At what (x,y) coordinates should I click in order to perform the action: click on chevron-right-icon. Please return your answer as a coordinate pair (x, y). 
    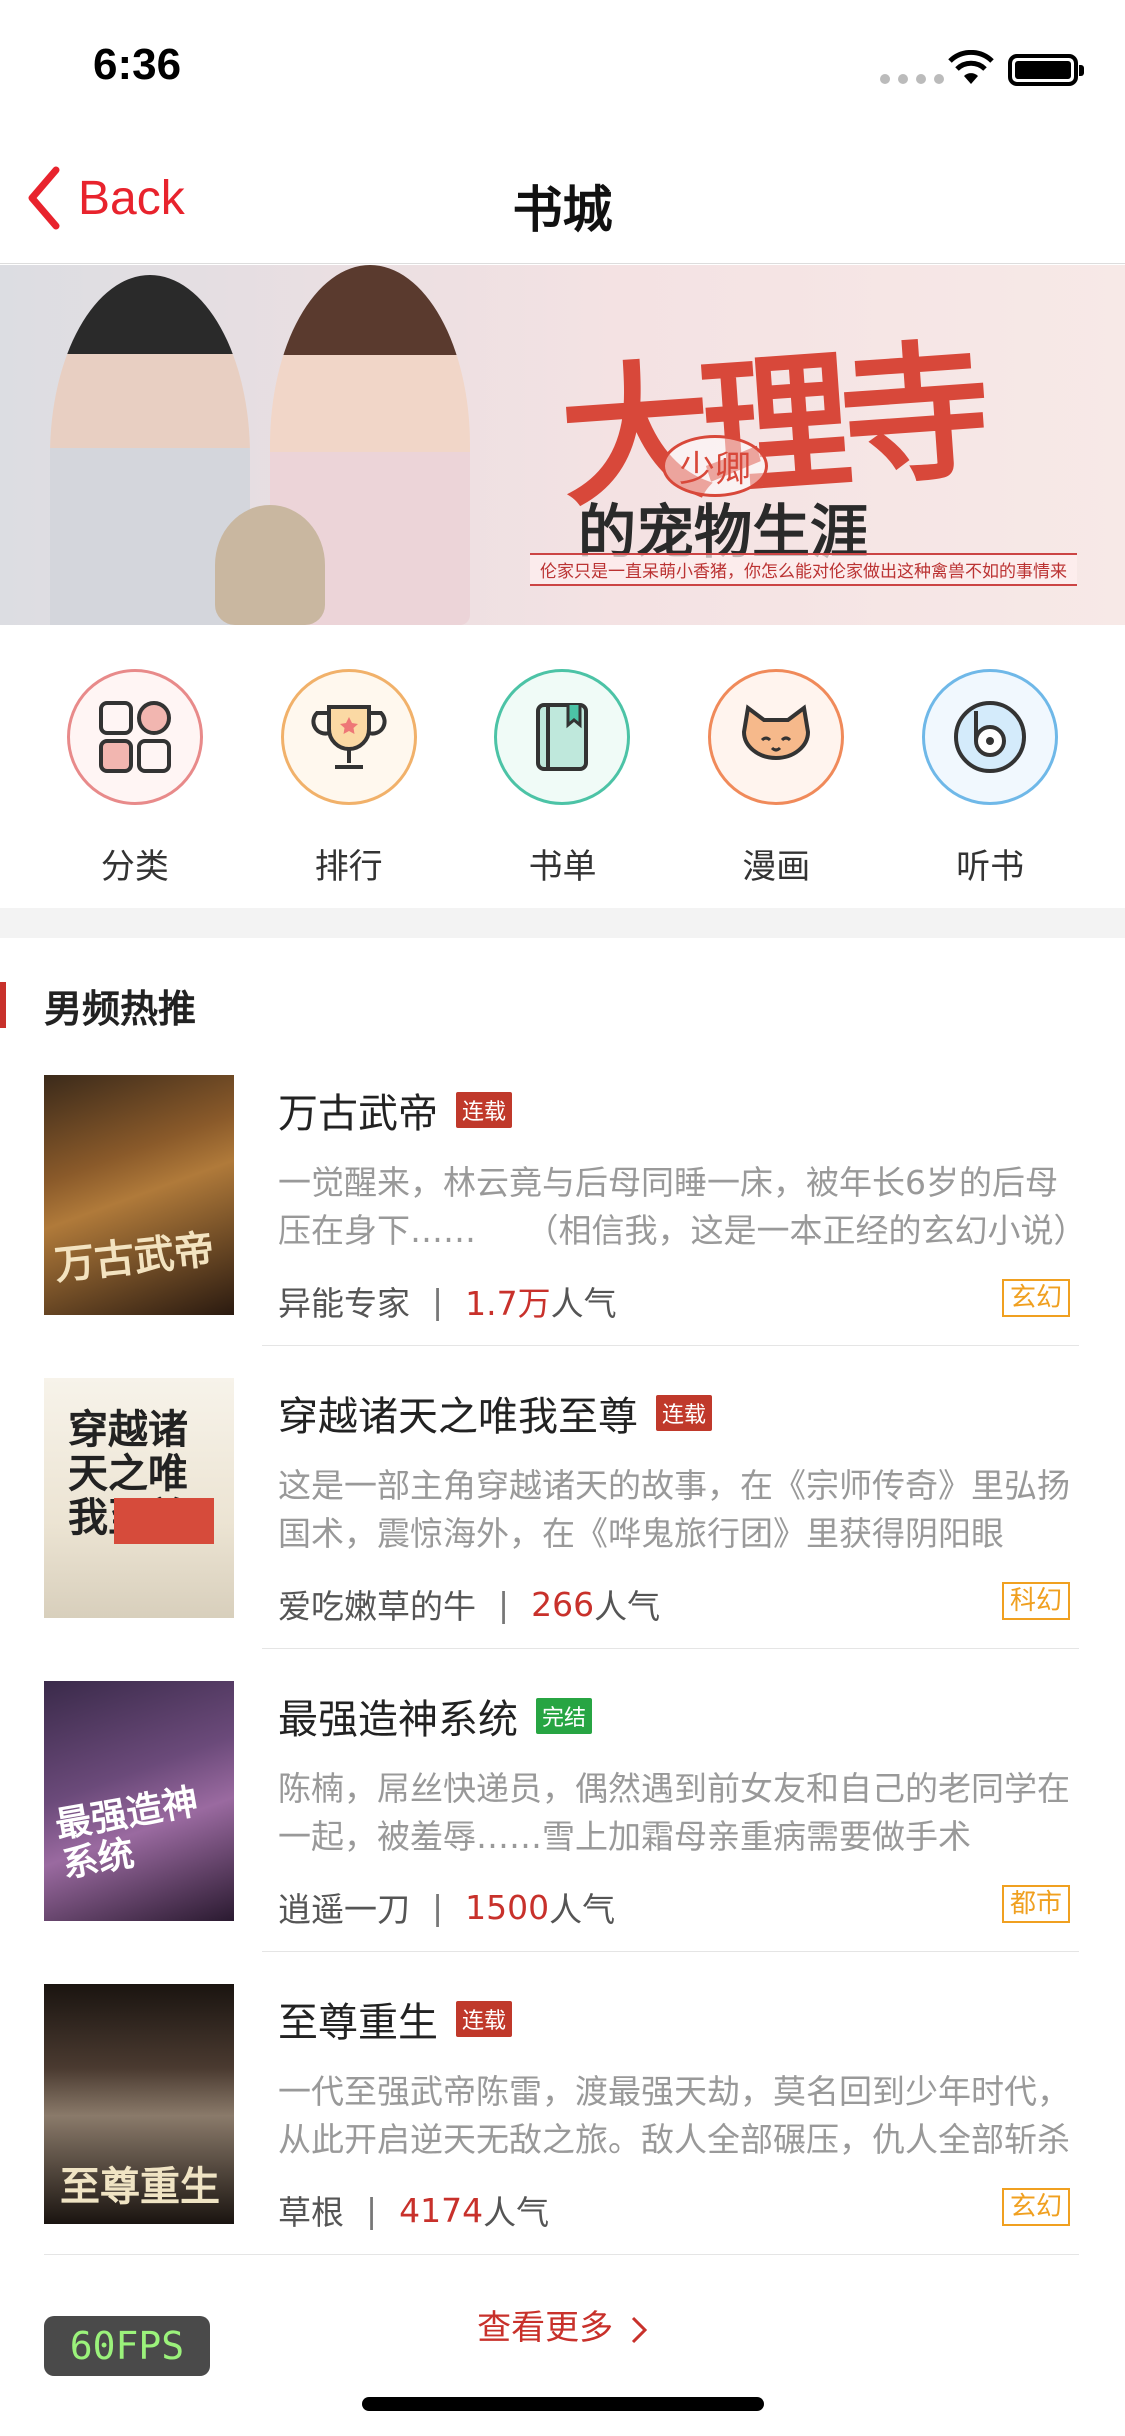
    Looking at the image, I should click on (639, 2329).